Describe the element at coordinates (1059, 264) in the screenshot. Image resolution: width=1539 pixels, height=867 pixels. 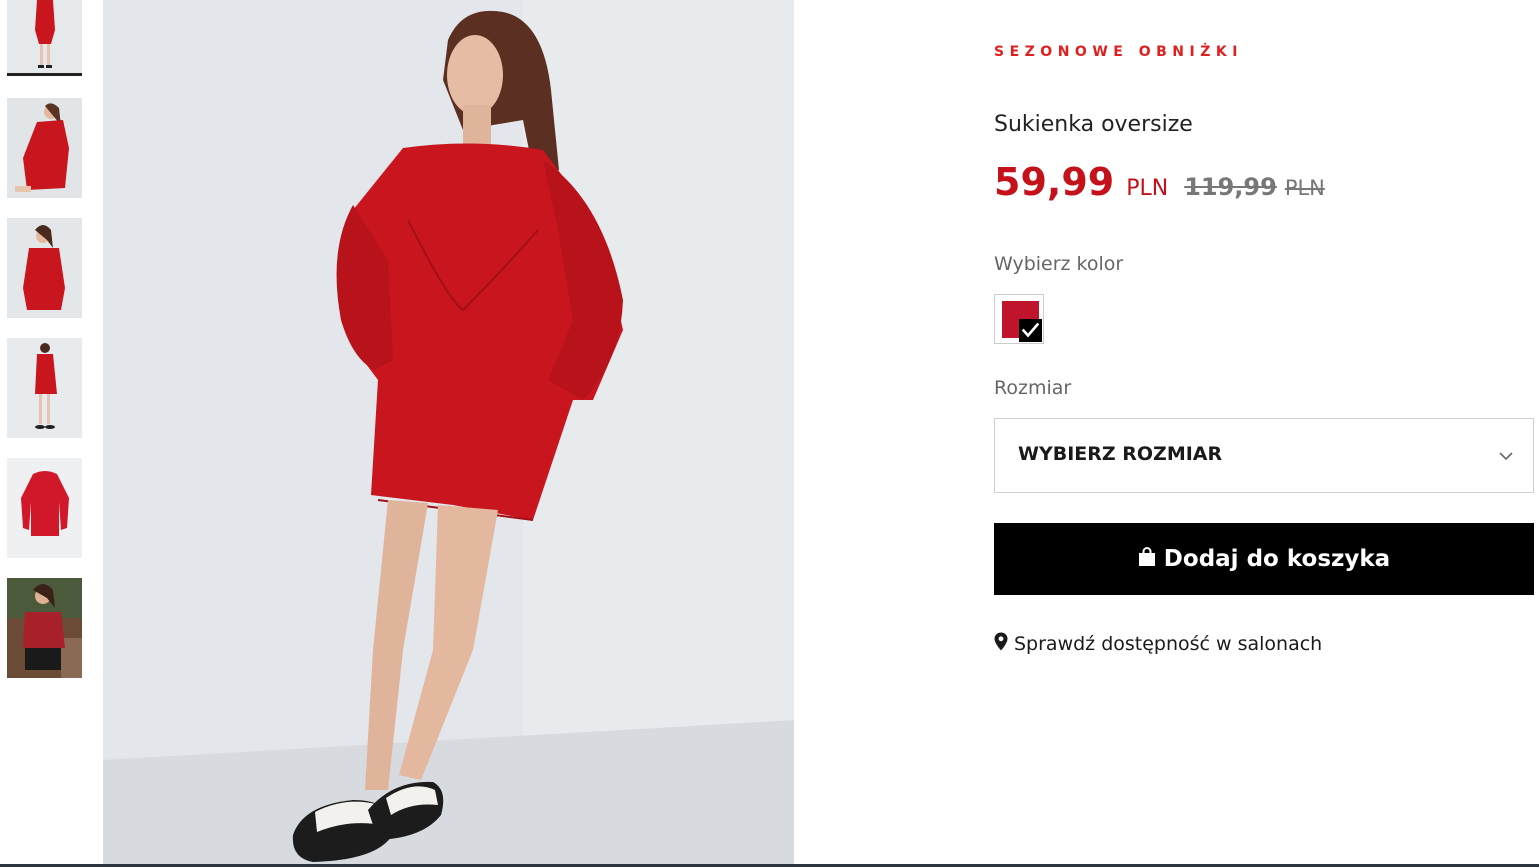
I see `color-label: Wybierz kolor` at that location.